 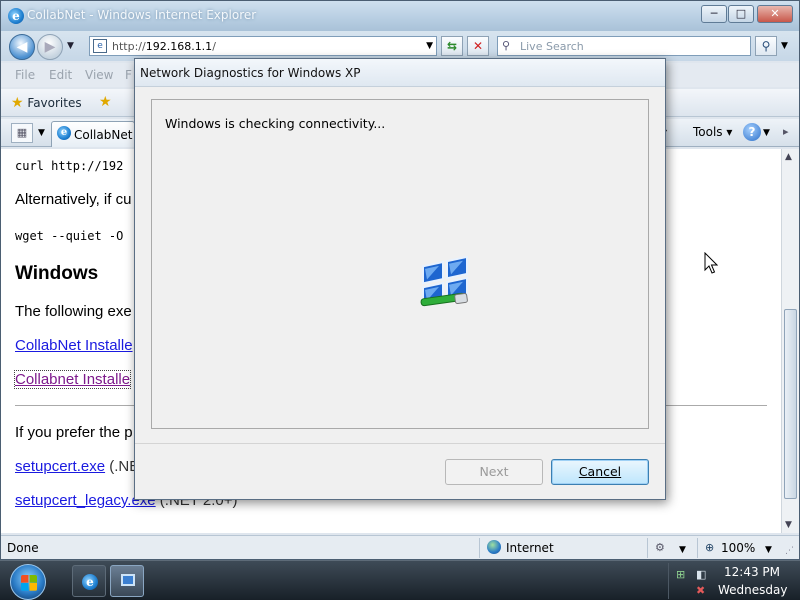 I want to click on tray-volume-icon: ◧, so click(x=701, y=574).